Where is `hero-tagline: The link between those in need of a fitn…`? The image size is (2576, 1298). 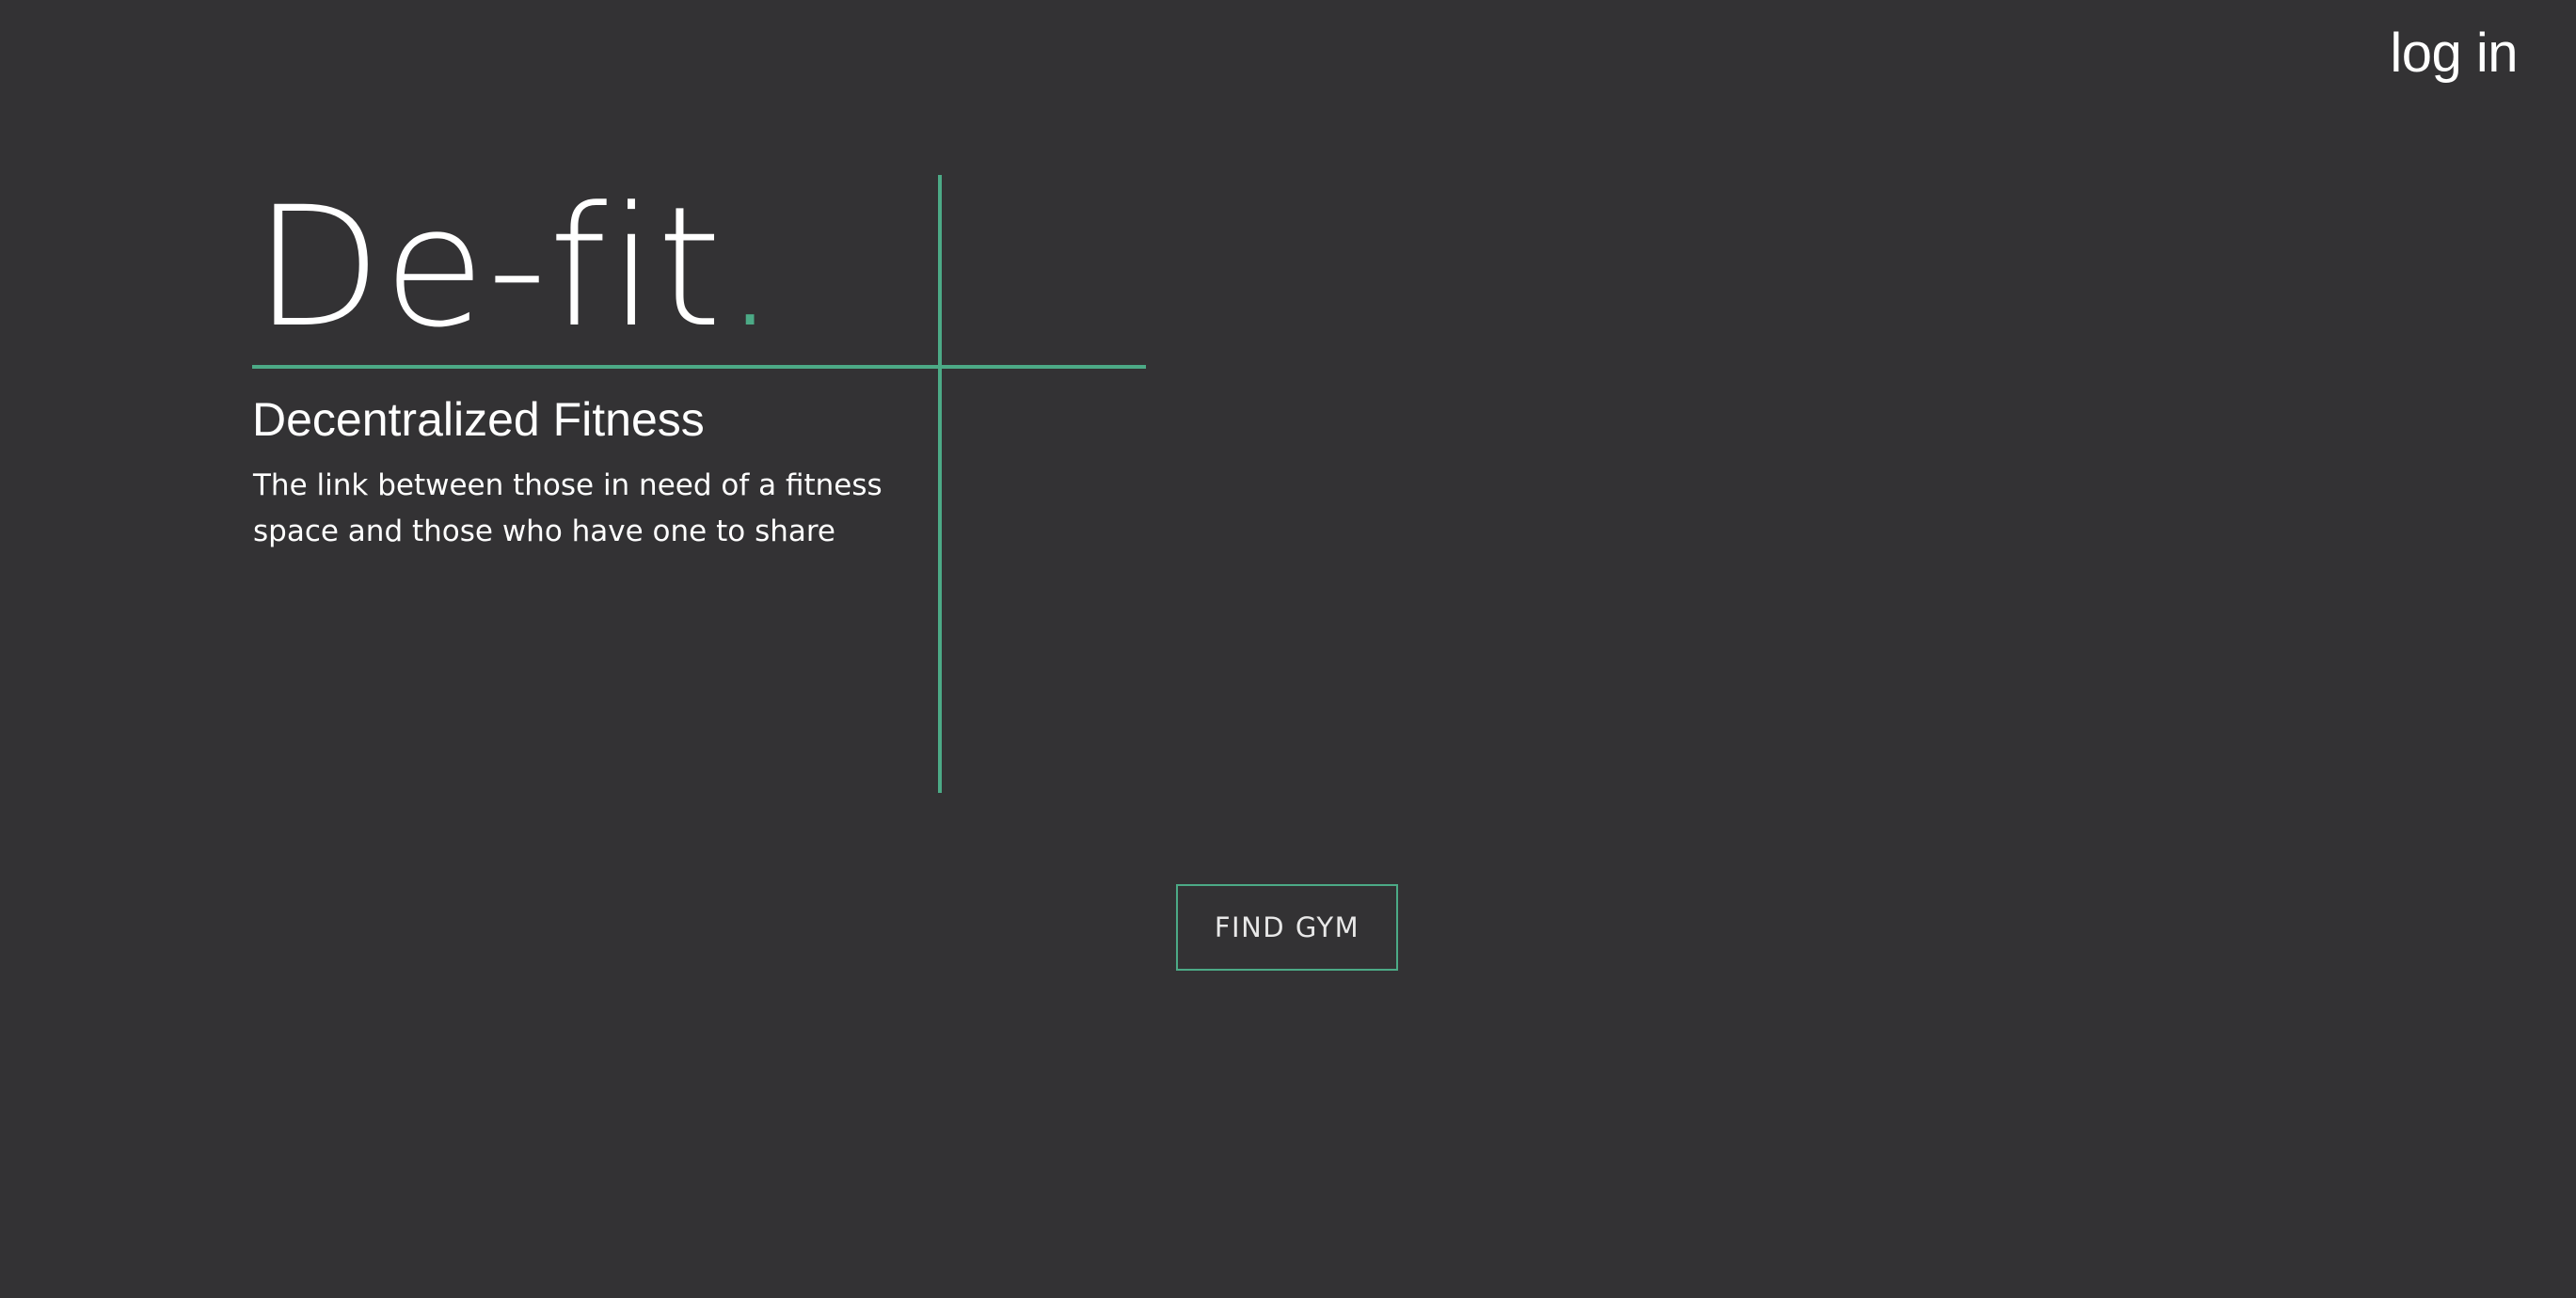 hero-tagline: The link between those in need of a fitn… is located at coordinates (568, 508).